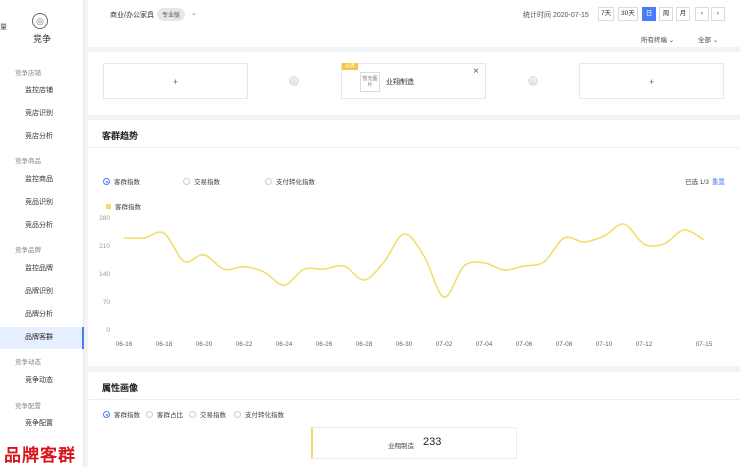 The width and height of the screenshot is (740, 467). What do you see at coordinates (649, 14) in the screenshot?
I see `range-day-button: 日` at bounding box center [649, 14].